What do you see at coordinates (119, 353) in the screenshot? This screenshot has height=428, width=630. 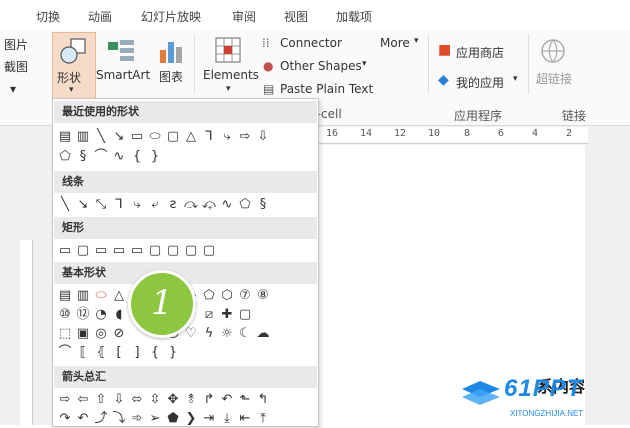 I see `left-bracket-icon: [` at bounding box center [119, 353].